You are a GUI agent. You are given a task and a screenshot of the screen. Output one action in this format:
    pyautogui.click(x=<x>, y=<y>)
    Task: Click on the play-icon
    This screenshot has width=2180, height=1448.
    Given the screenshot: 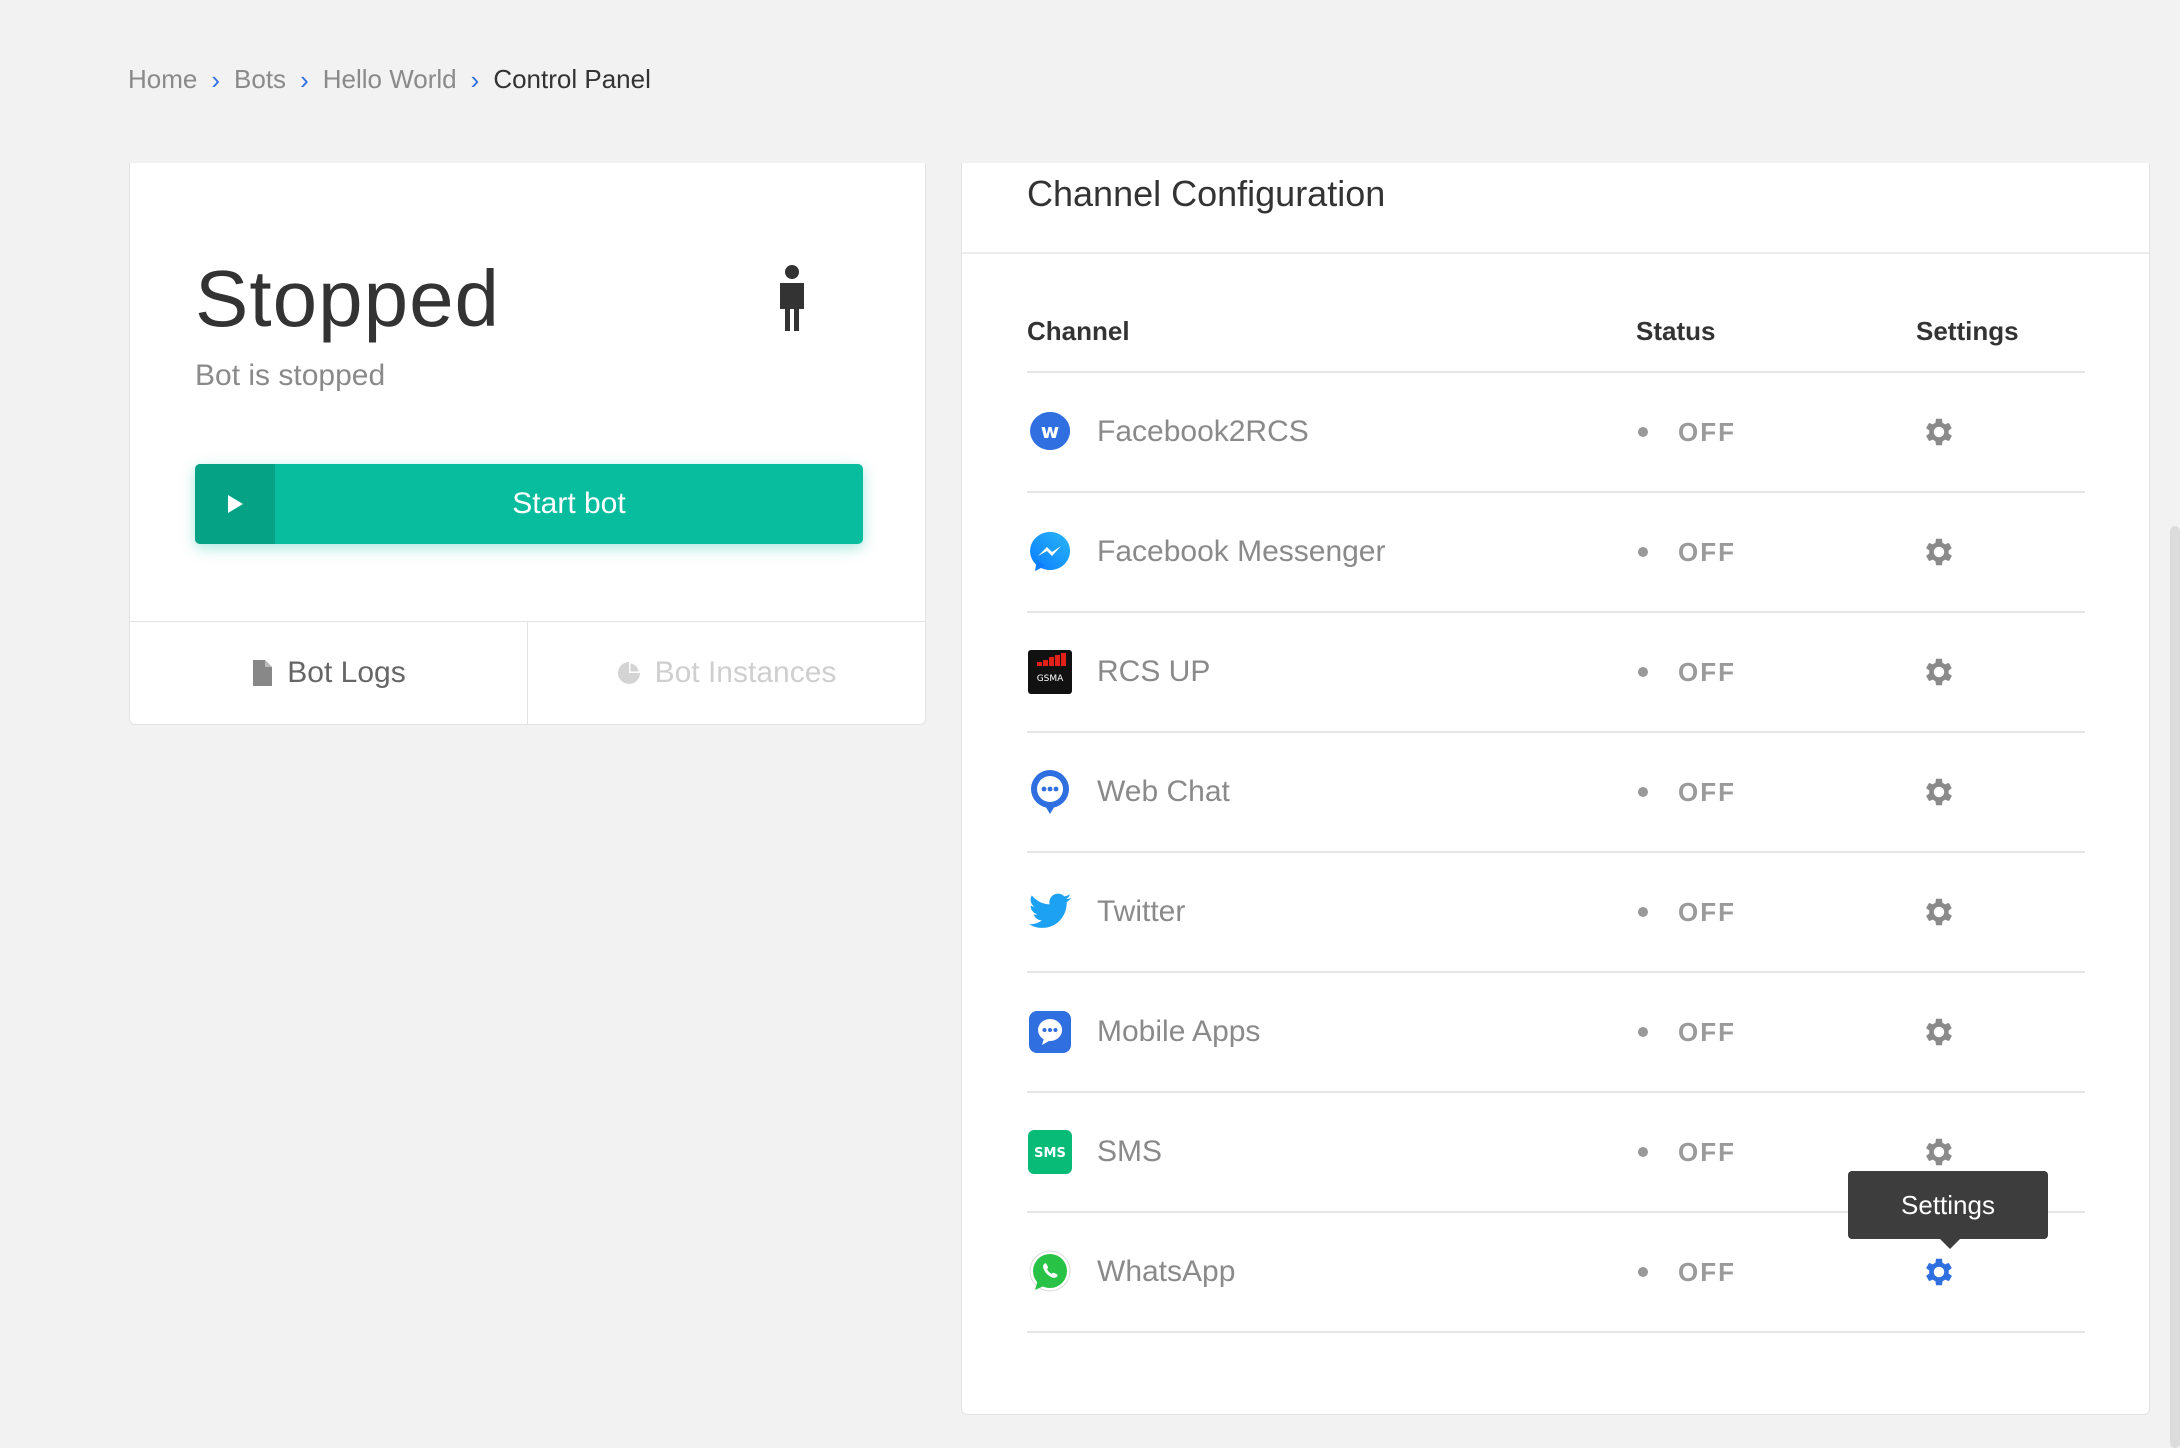 What is the action you would take?
    pyautogui.click(x=235, y=504)
    